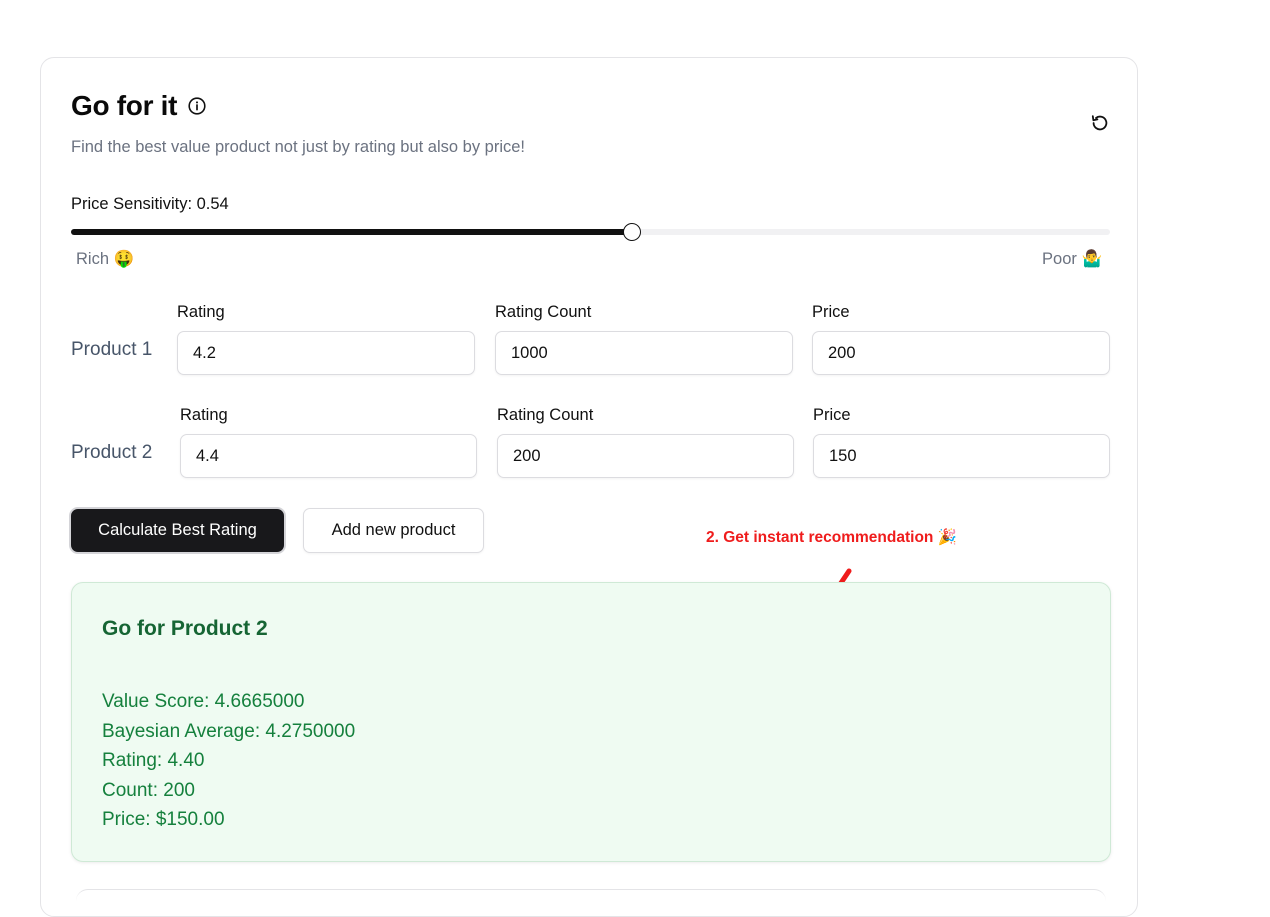 Image resolution: width=1270 pixels, height=917 pixels. Describe the element at coordinates (591, 899) in the screenshot. I see `next-card-edge` at that location.